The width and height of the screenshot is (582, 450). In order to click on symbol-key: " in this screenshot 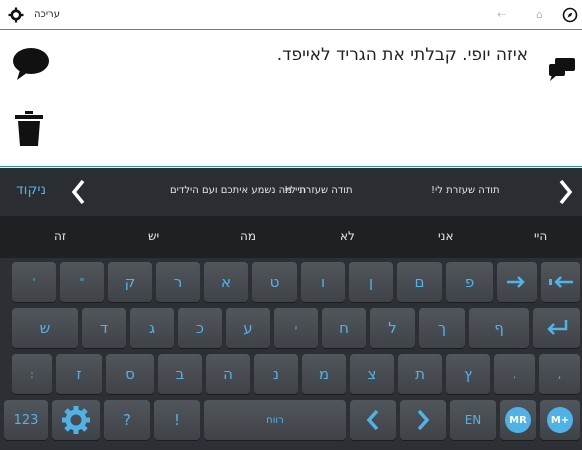, I will do `click(82, 282)`.